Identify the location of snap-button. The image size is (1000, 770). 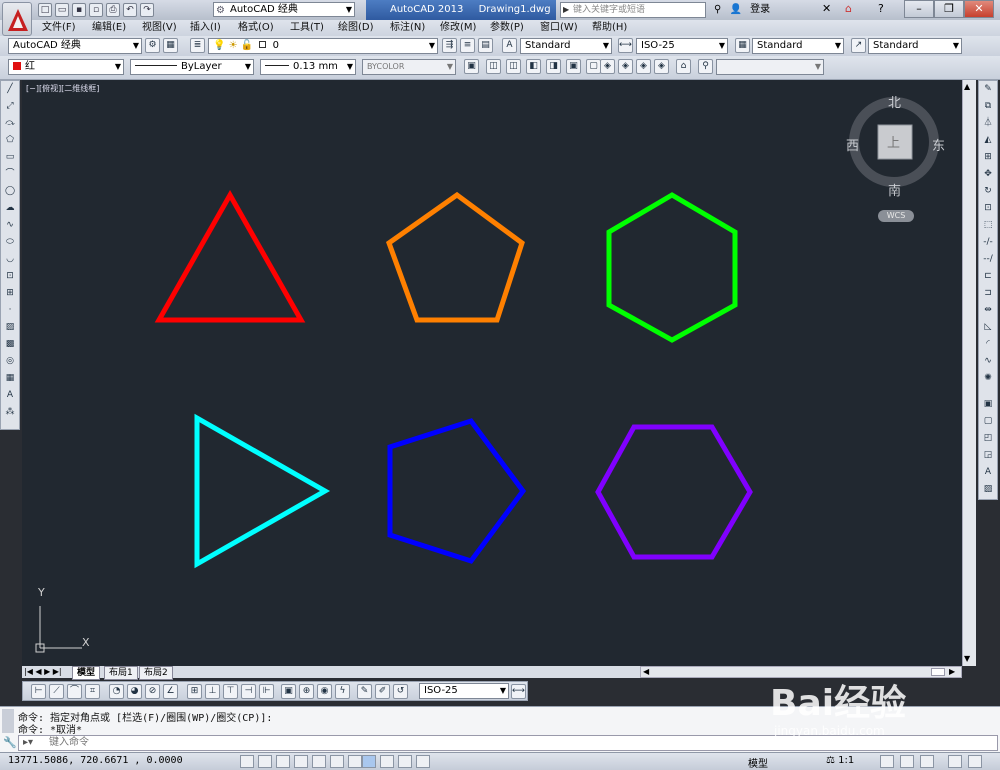
(265, 761).